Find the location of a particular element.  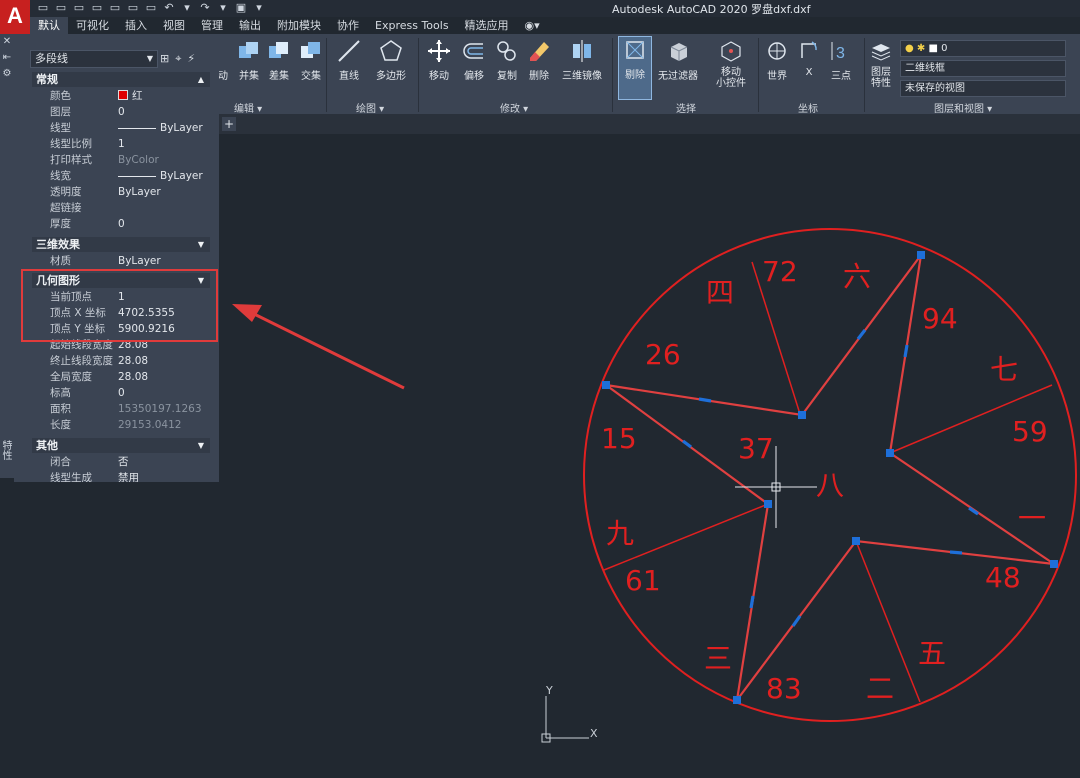

property-value: ByColor is located at coordinates (161, 160).